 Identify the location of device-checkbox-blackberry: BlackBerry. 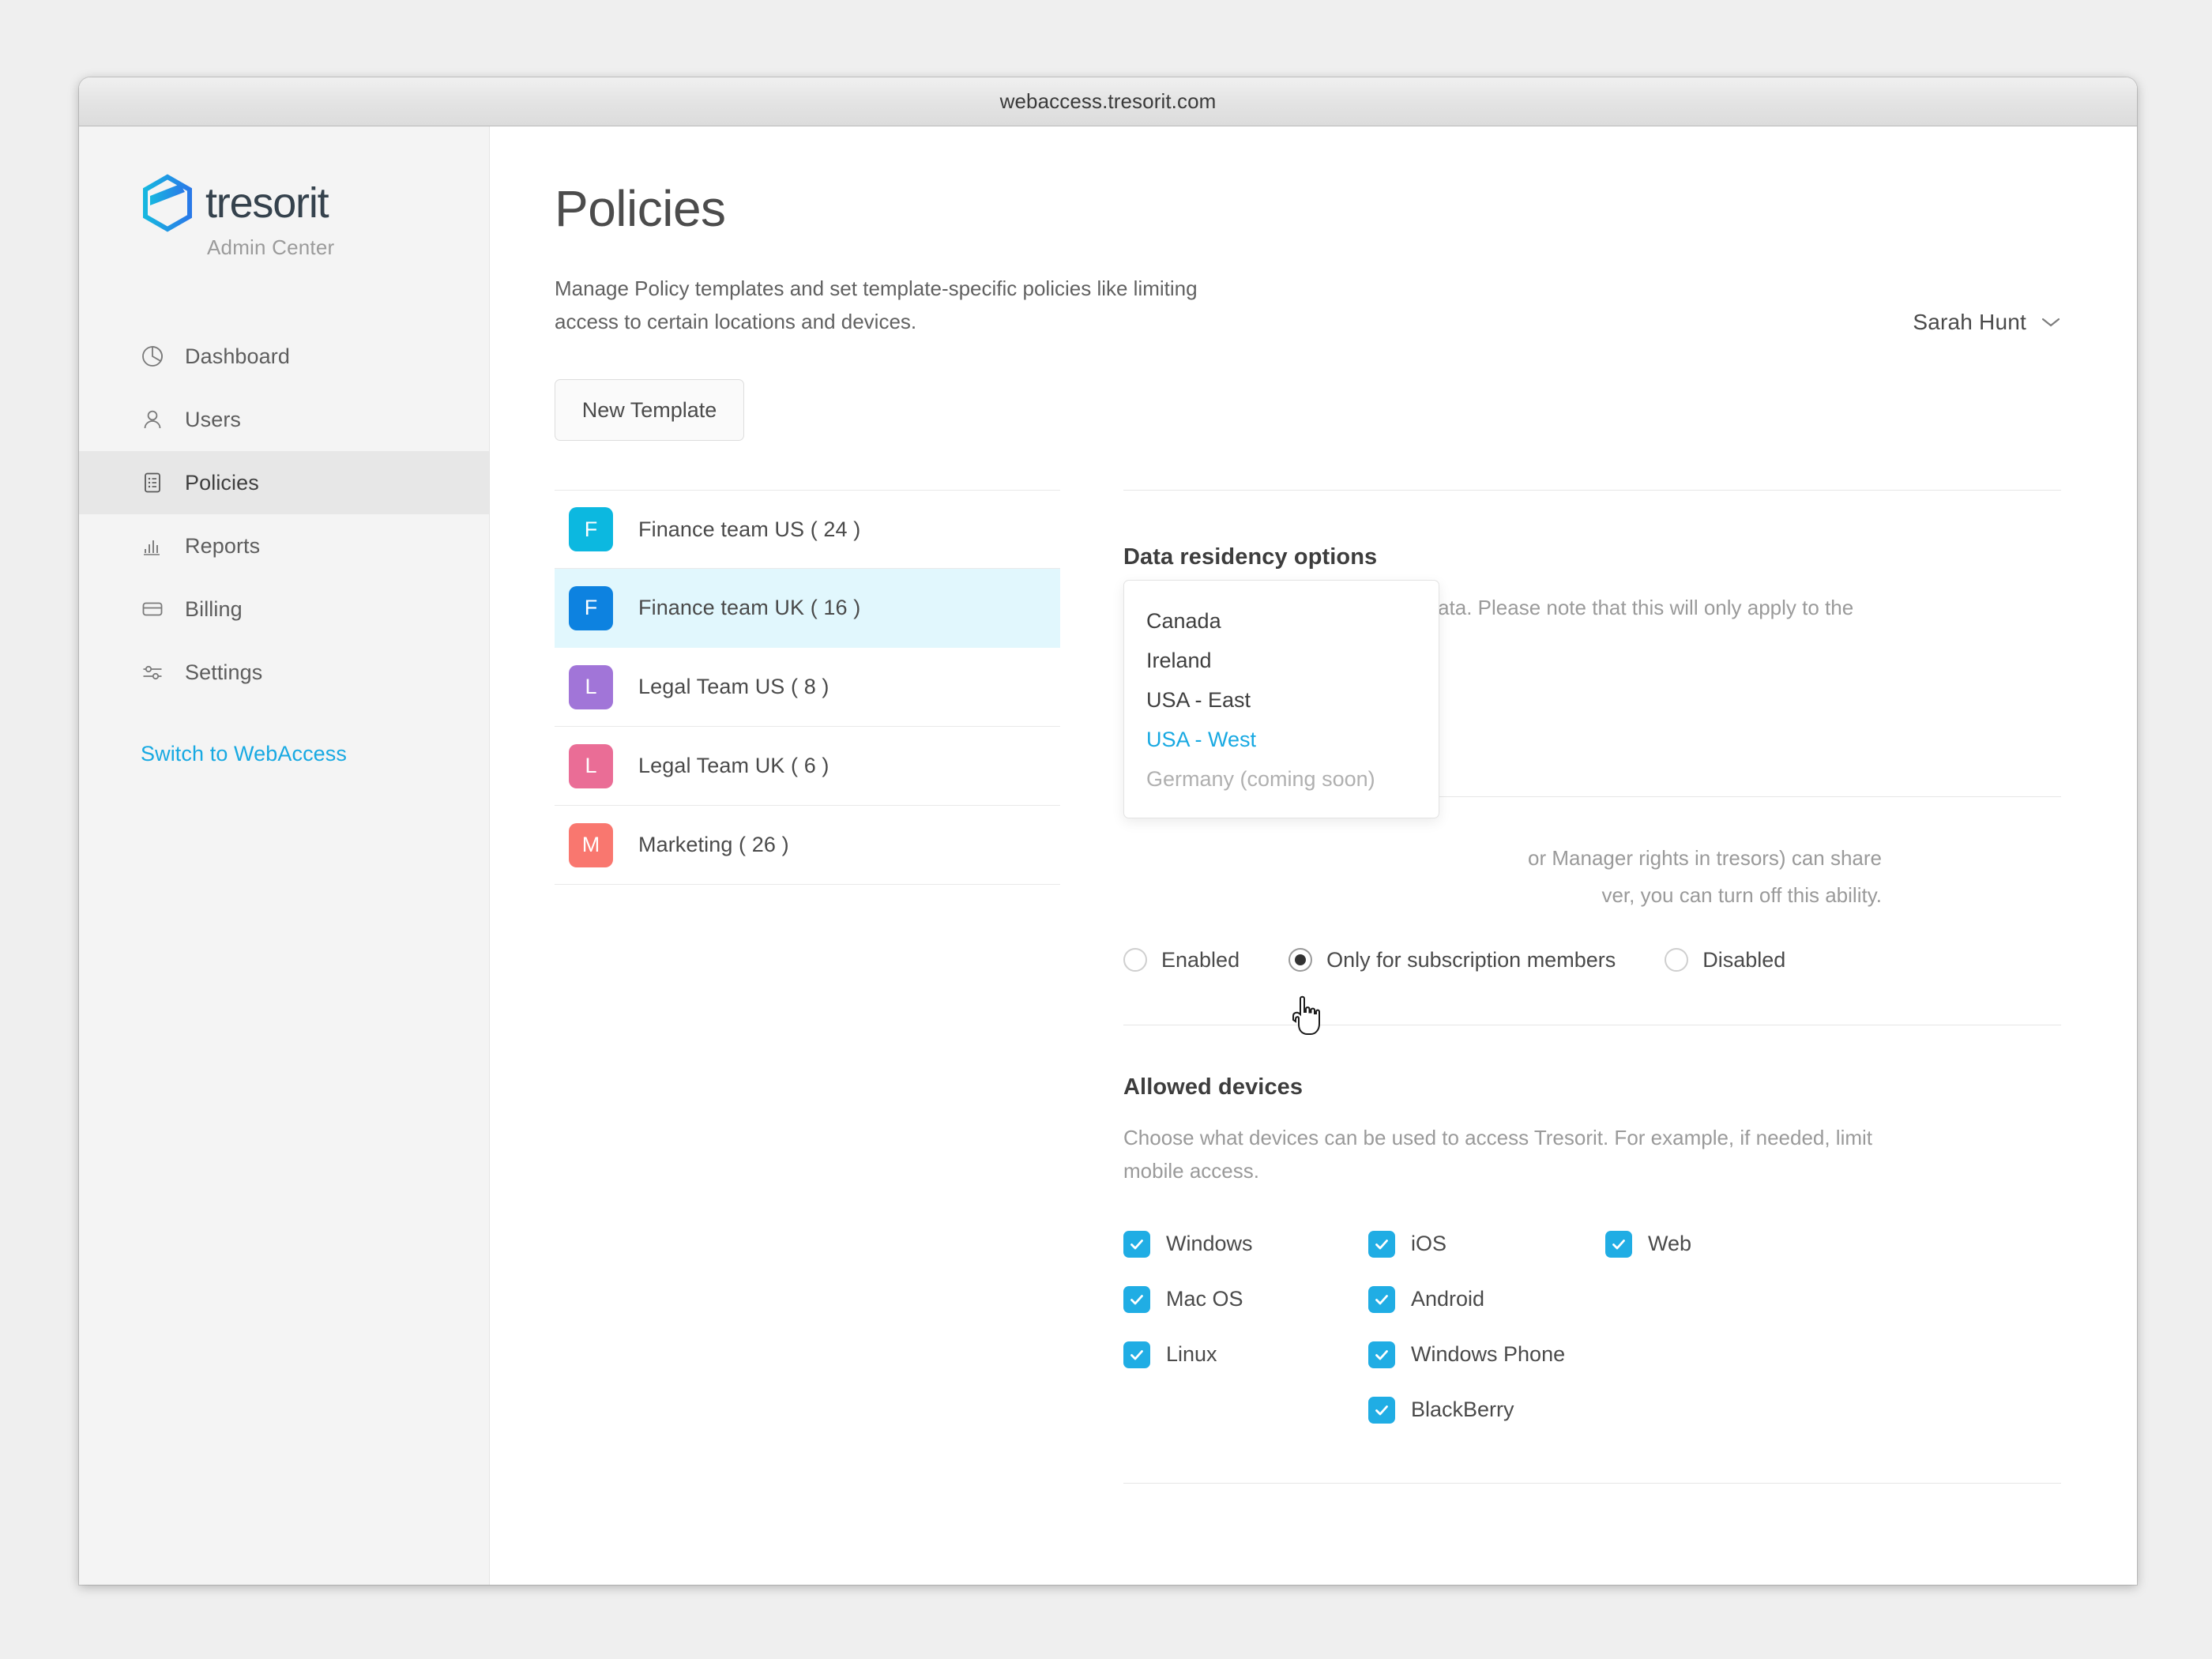
(1487, 1411).